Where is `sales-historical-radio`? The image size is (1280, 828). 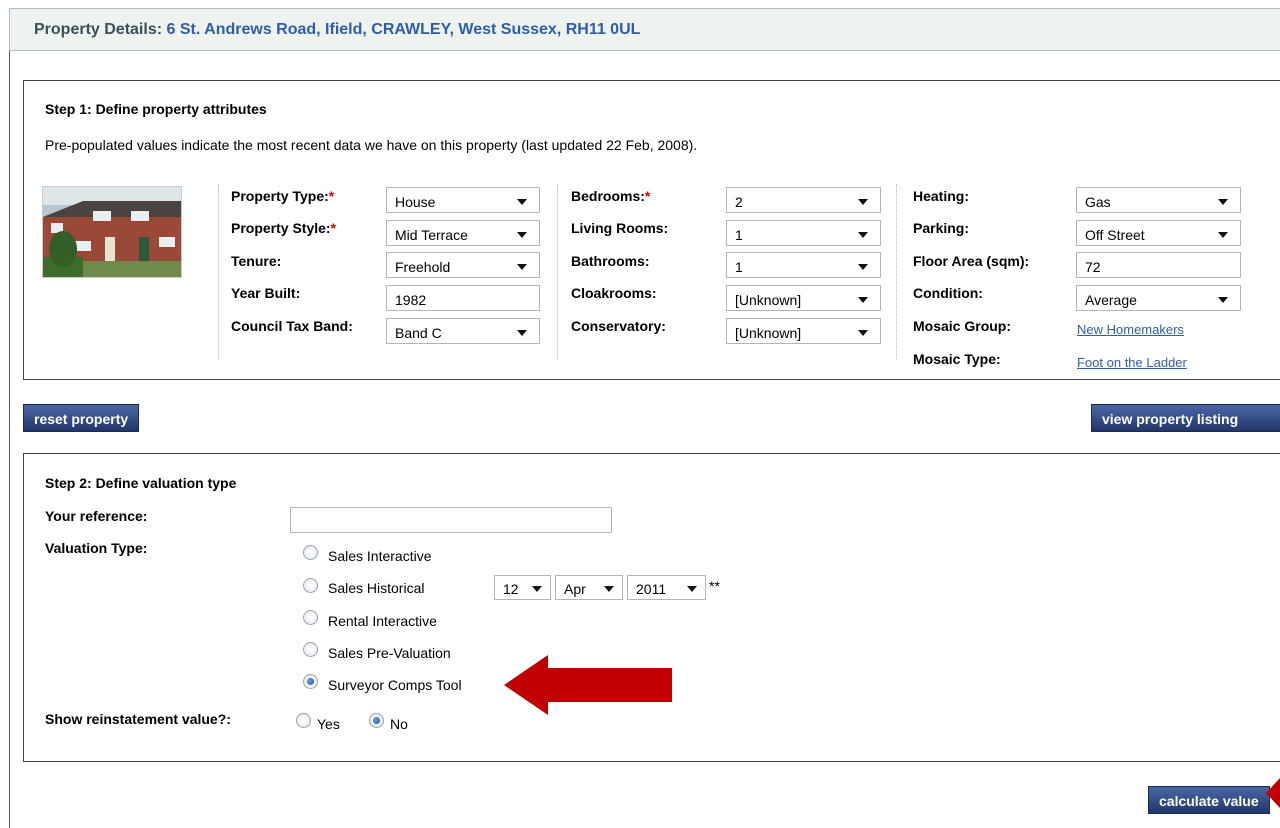
sales-historical-radio is located at coordinates (310, 585).